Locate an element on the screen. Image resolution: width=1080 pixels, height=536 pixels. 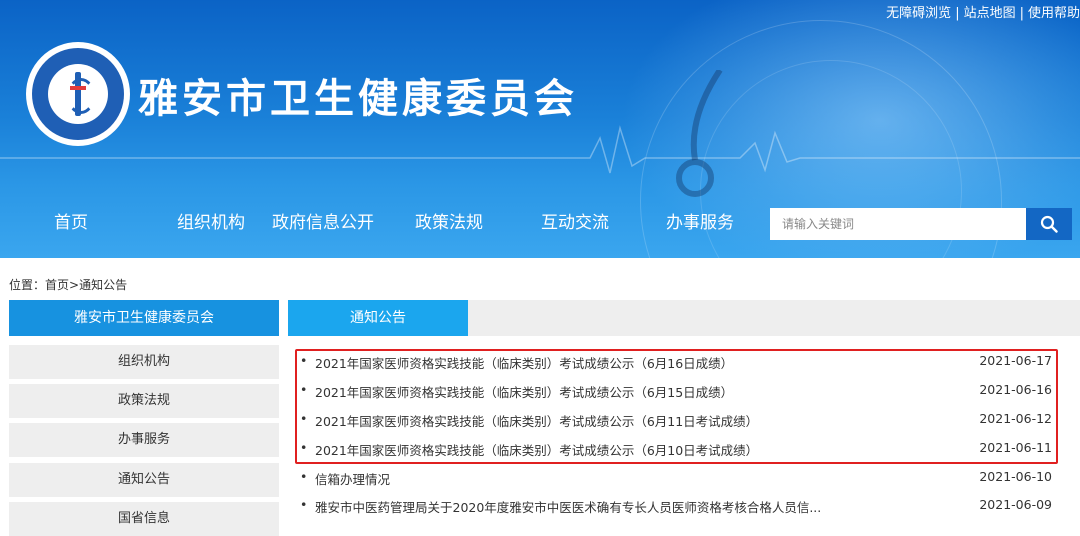
sidebar-item-organization: 组织机构 is located at coordinates (144, 362).